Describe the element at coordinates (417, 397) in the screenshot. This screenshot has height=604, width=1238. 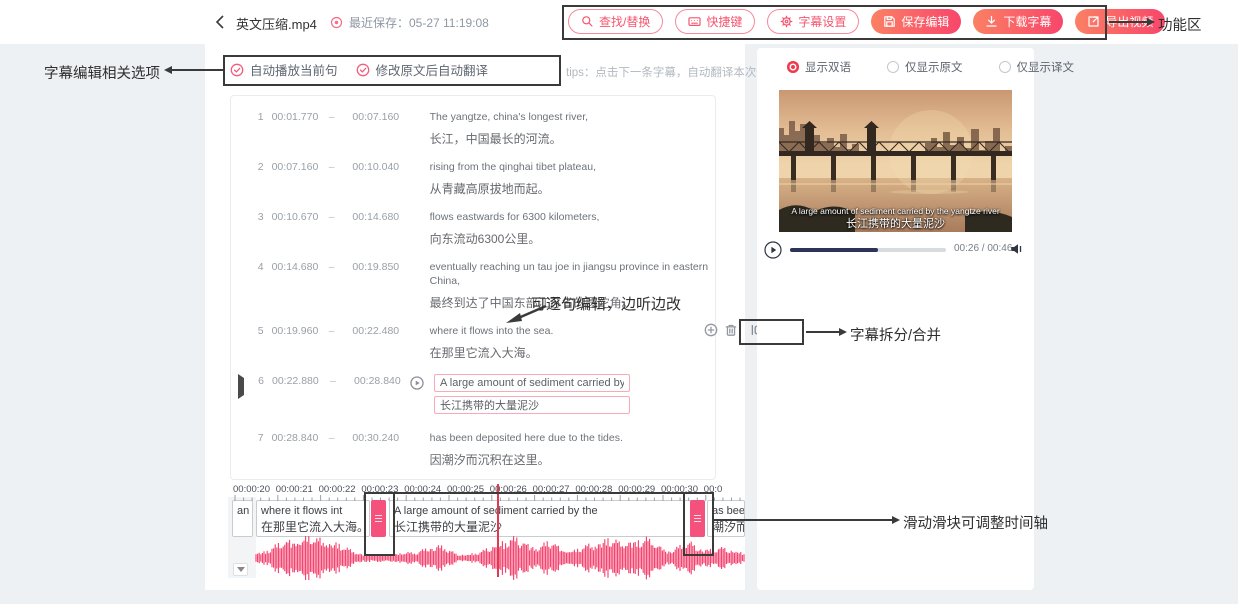
I see `row-play-button` at that location.